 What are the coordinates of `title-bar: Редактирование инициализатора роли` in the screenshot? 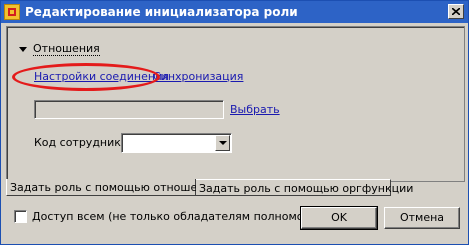 It's located at (234, 12).